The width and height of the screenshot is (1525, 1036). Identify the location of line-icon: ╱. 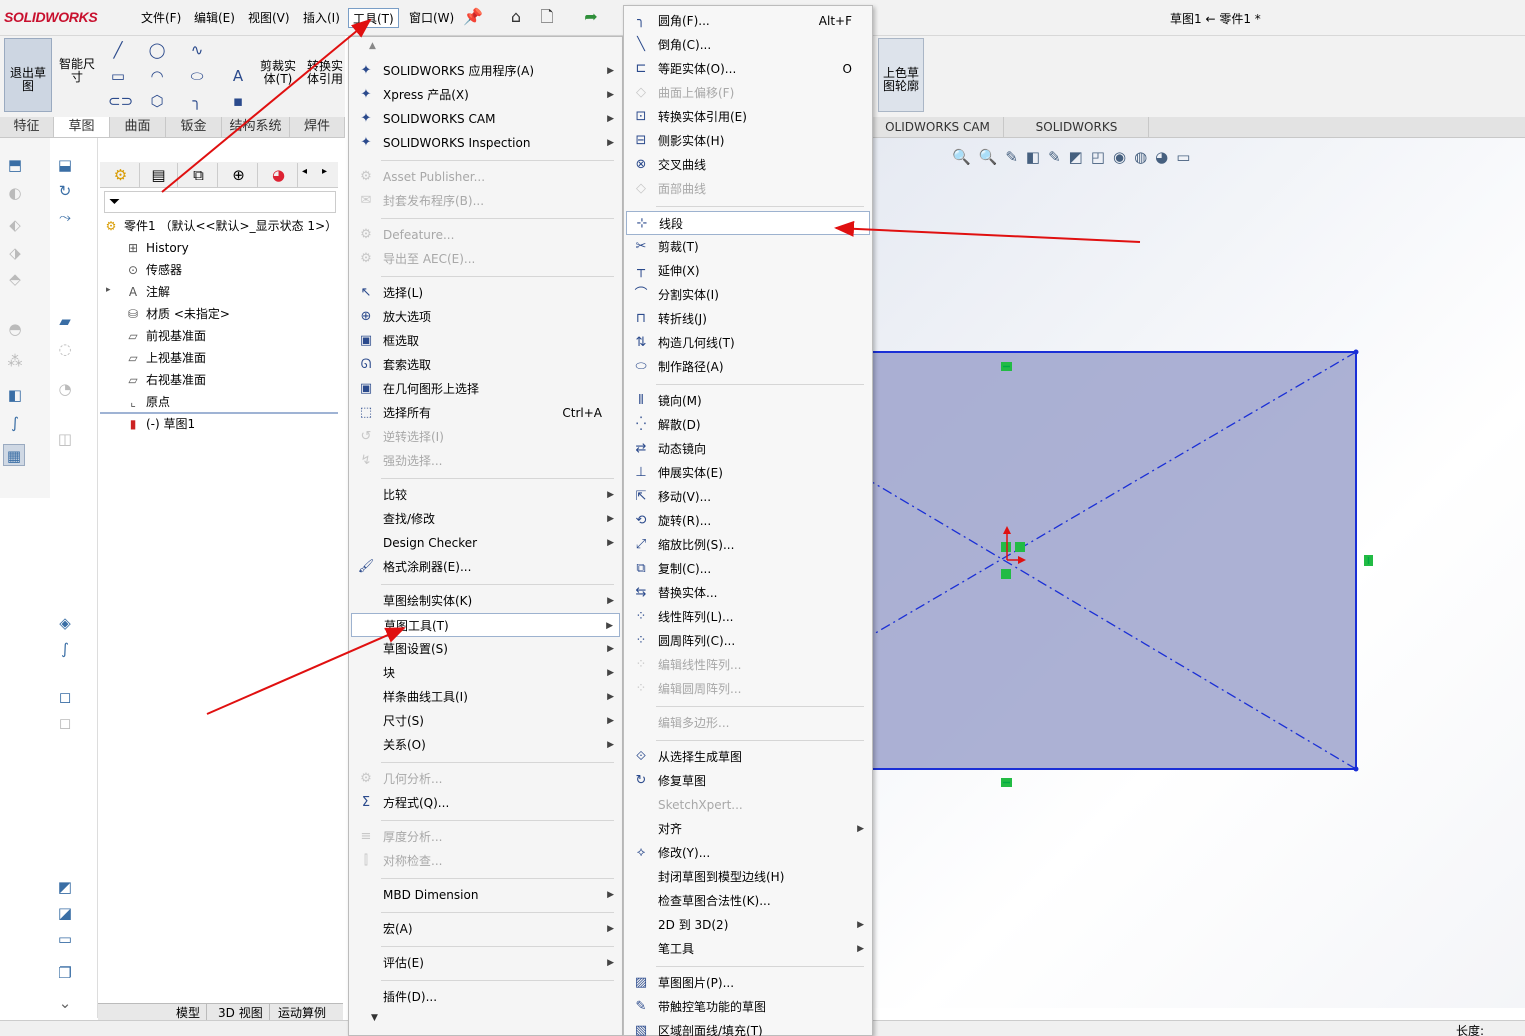
(118, 50).